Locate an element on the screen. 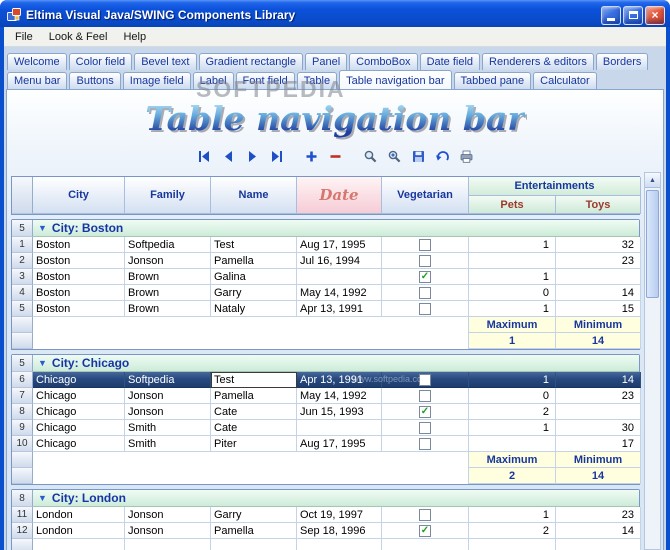  scroll-up-button: ▲ is located at coordinates (652, 180).